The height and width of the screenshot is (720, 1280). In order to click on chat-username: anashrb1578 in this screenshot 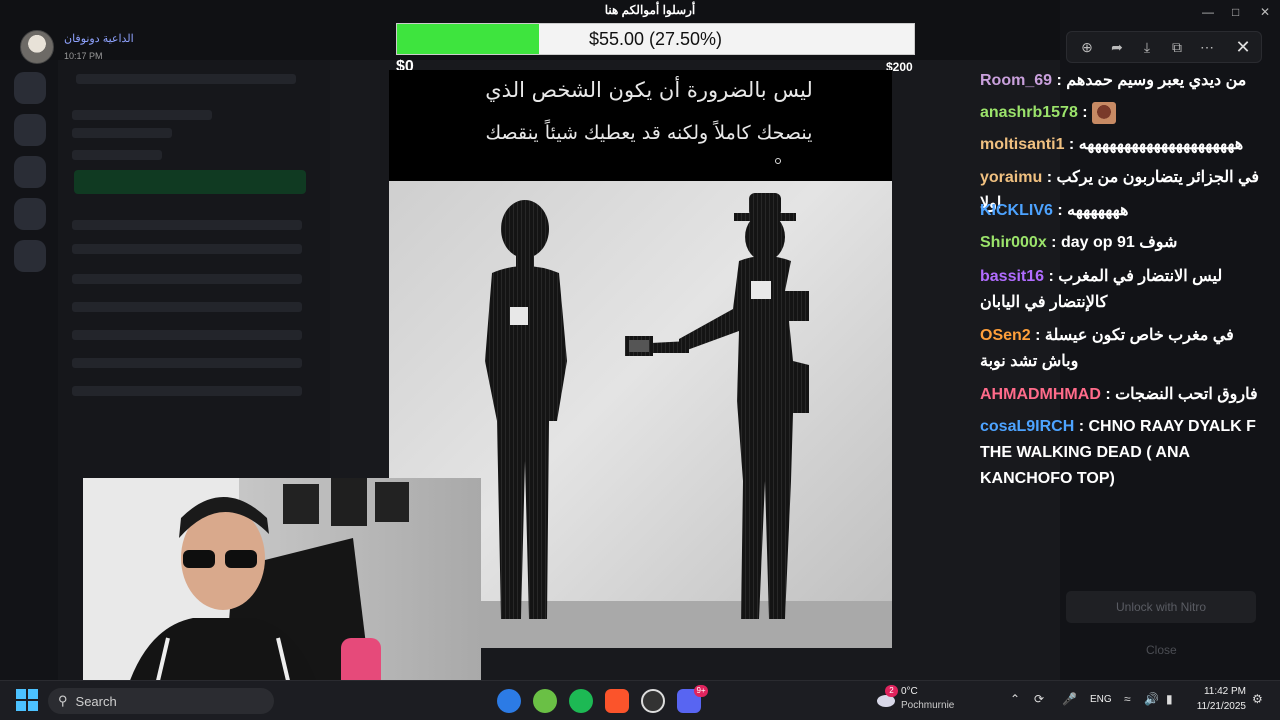, I will do `click(1029, 112)`.